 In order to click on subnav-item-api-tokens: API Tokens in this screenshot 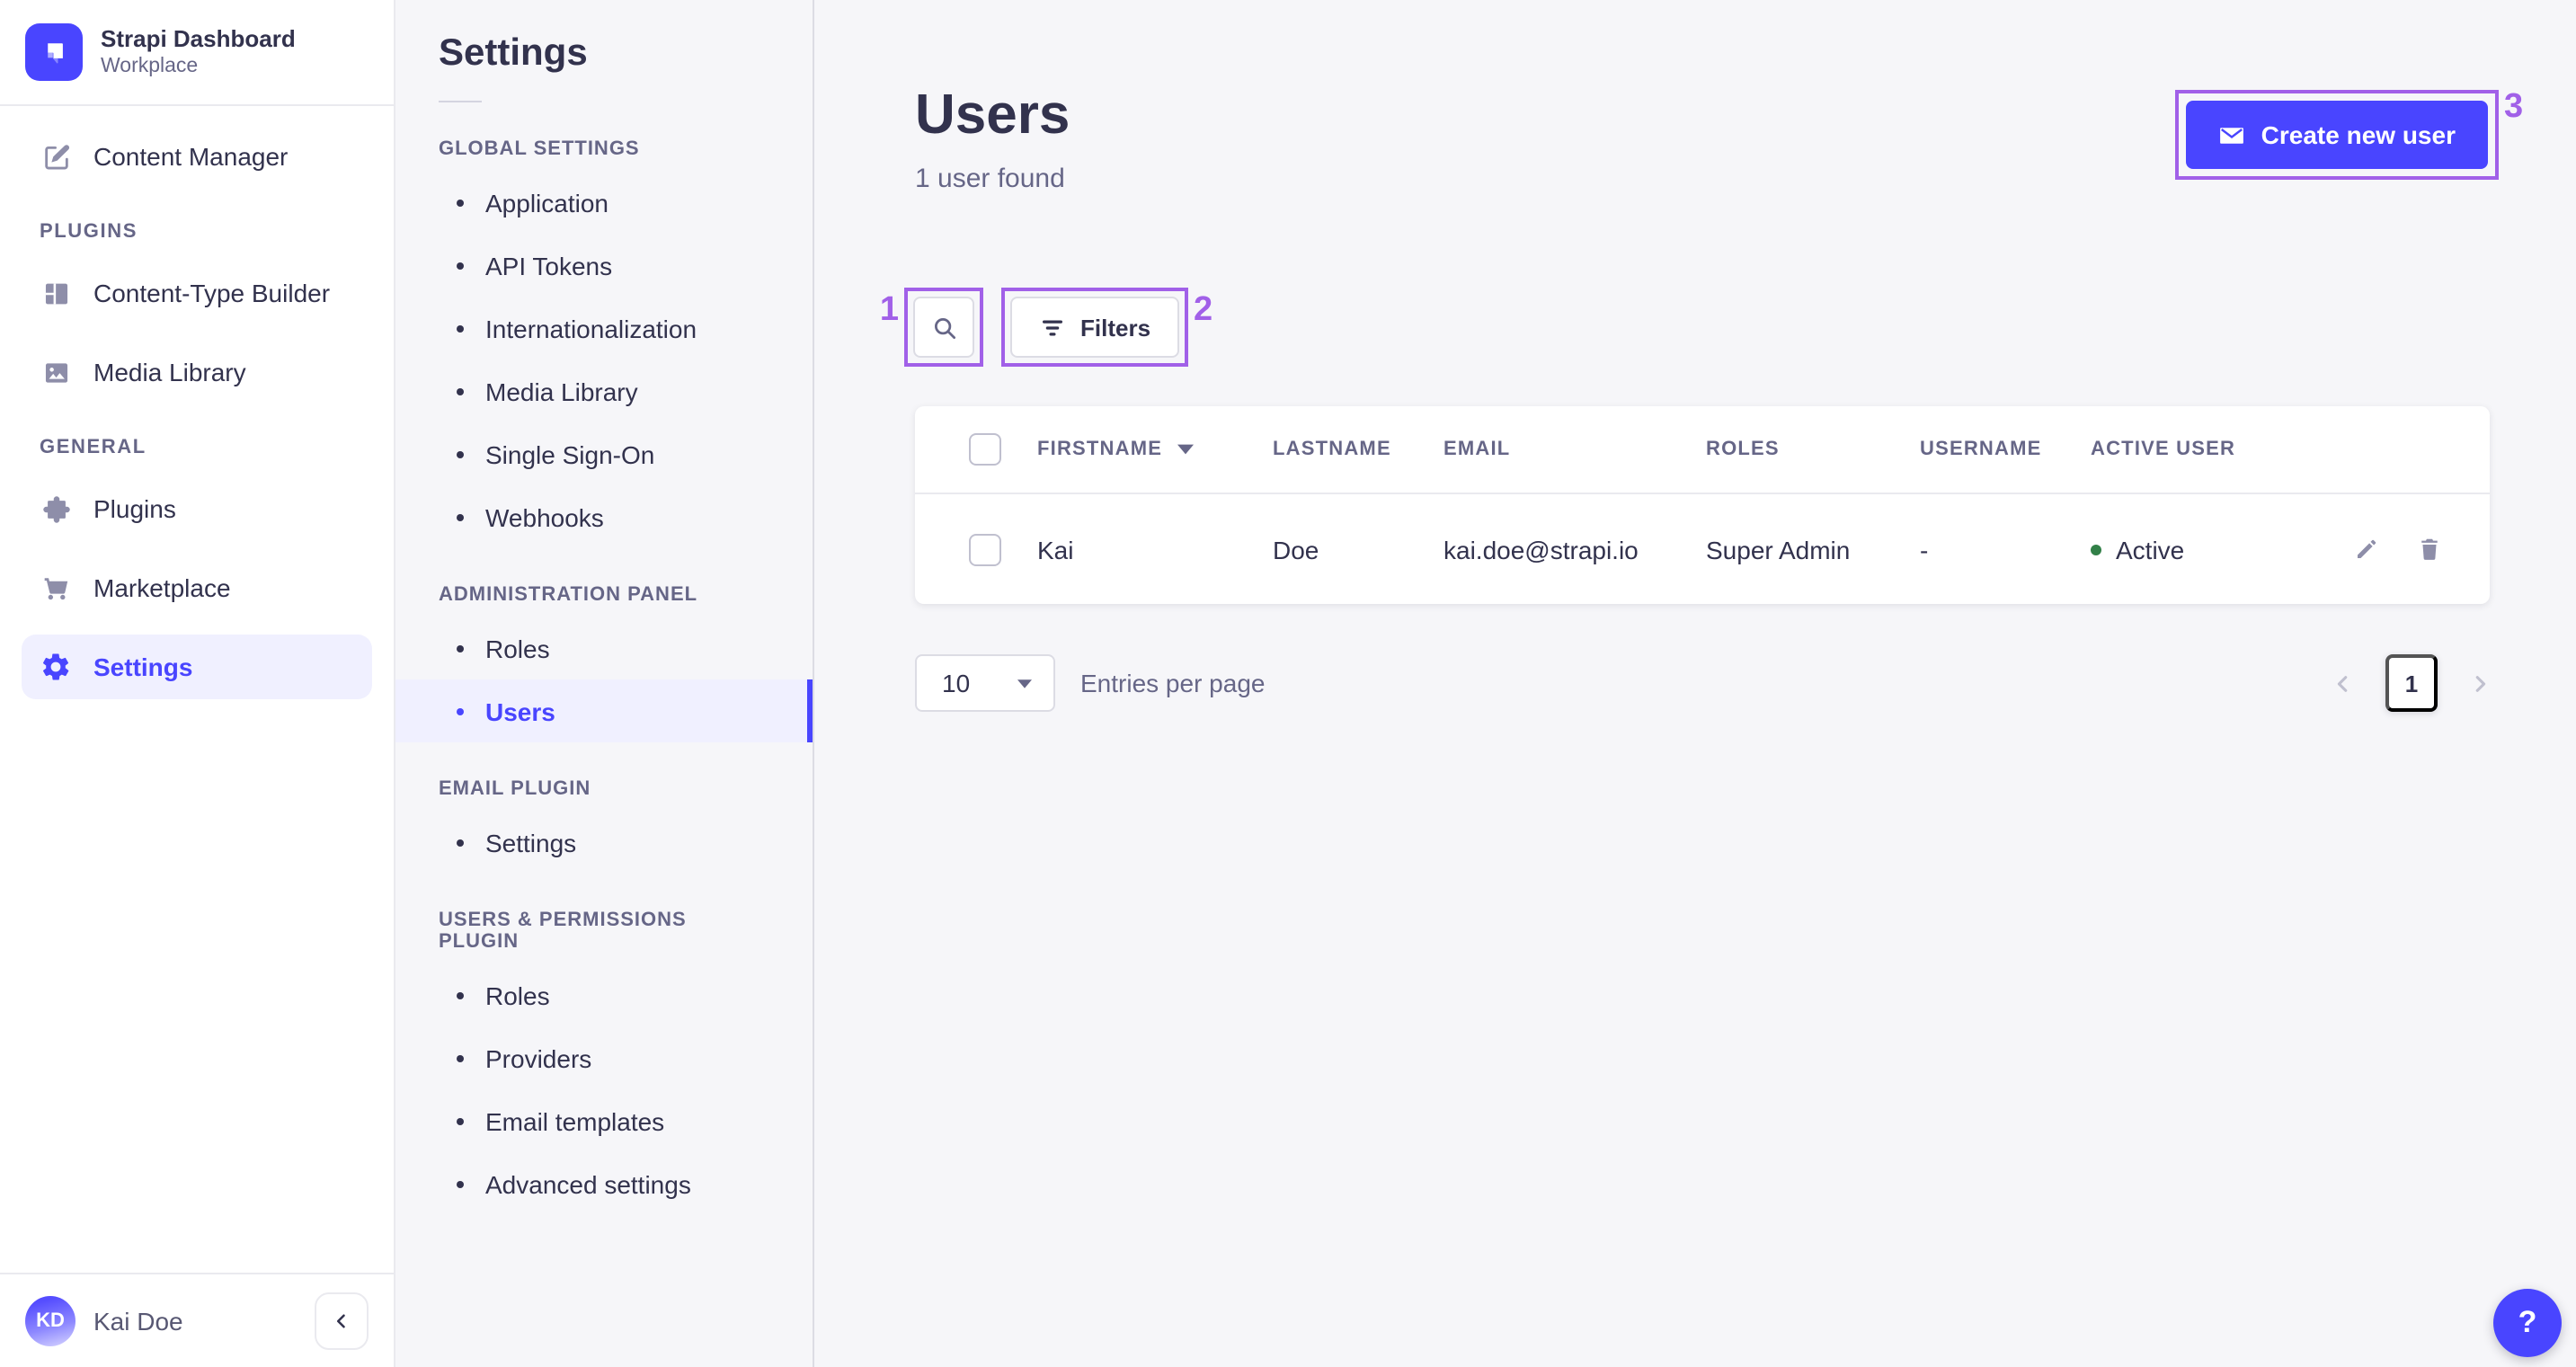, I will do `click(604, 266)`.